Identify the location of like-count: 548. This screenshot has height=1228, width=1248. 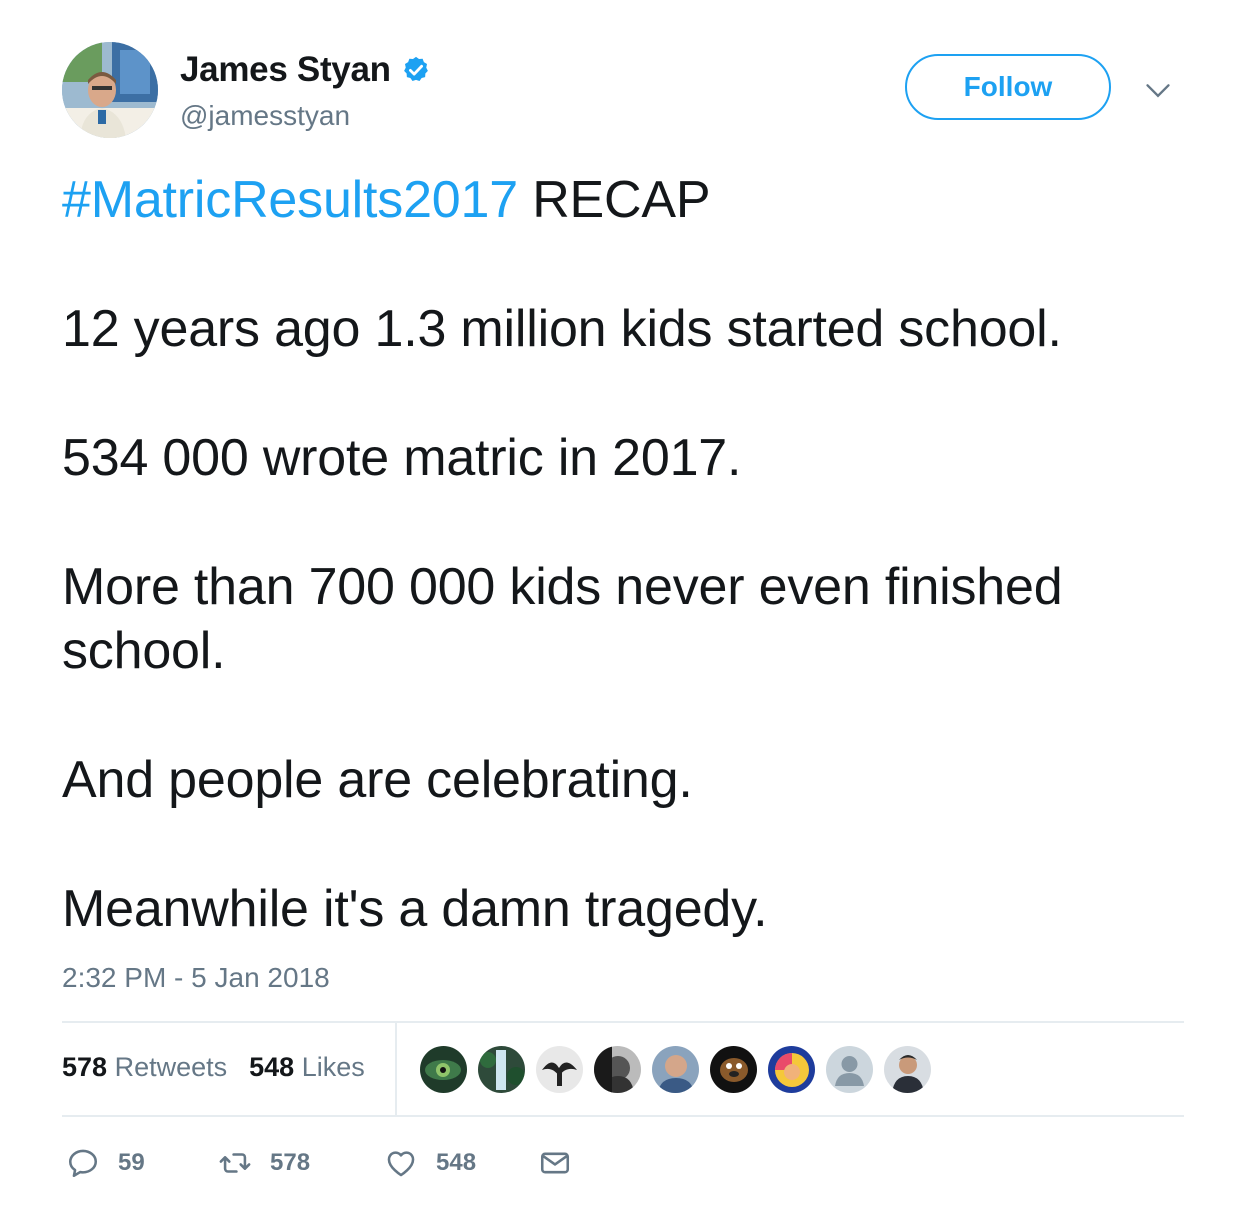
(456, 1162).